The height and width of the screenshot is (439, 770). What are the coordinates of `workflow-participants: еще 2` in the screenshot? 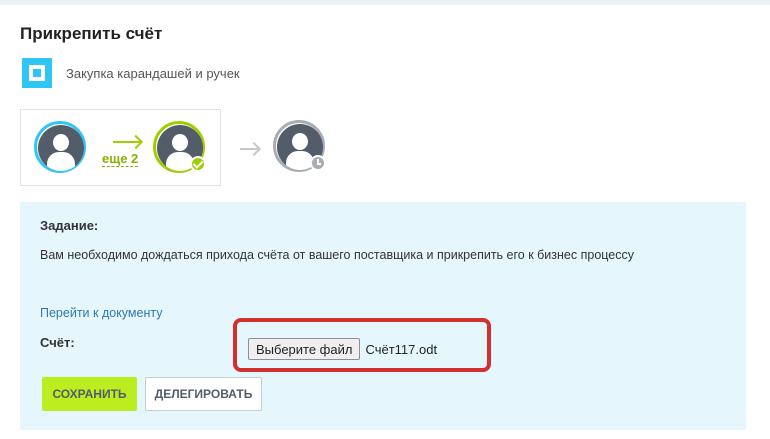 It's located at (120, 147).